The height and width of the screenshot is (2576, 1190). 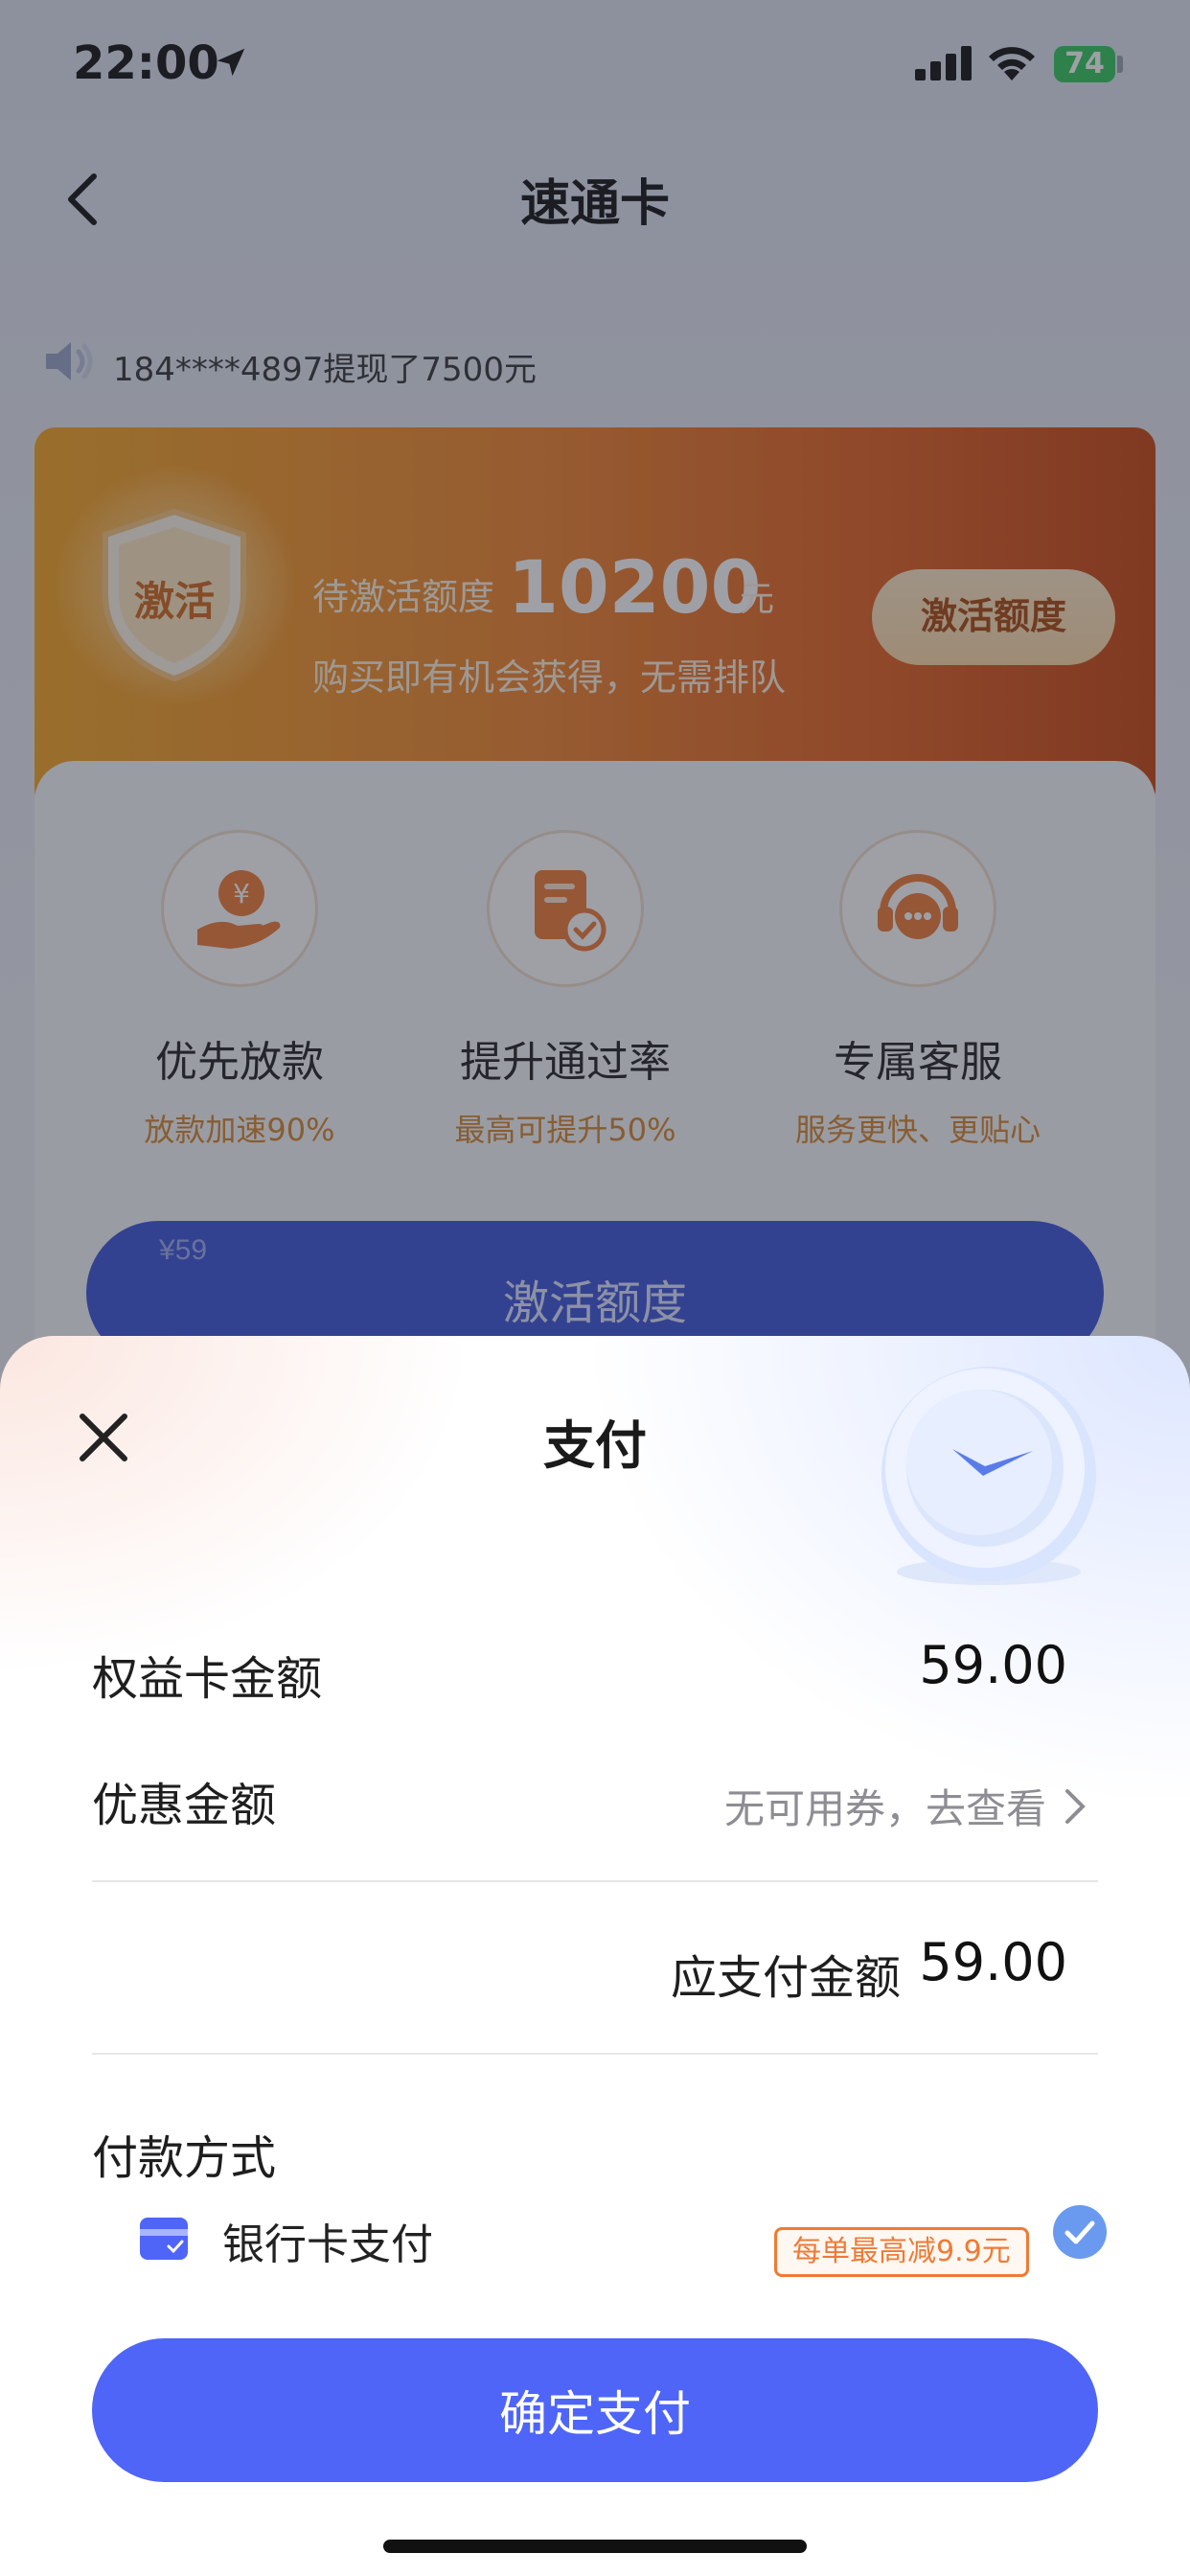 I want to click on card-amount-value: 59.00, so click(x=993, y=1665).